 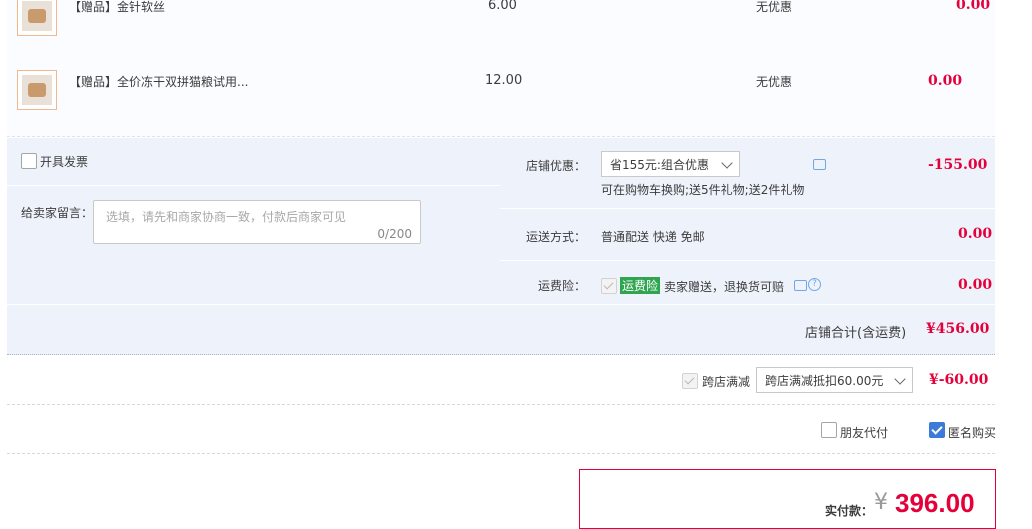 I want to click on insurance-label: 运费险：, so click(x=562, y=286).